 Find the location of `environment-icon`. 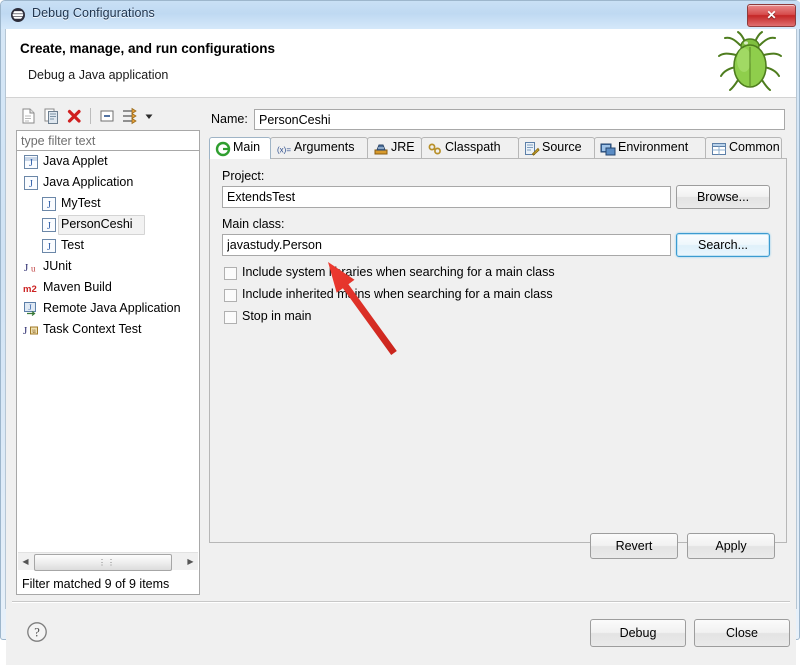

environment-icon is located at coordinates (608, 149).